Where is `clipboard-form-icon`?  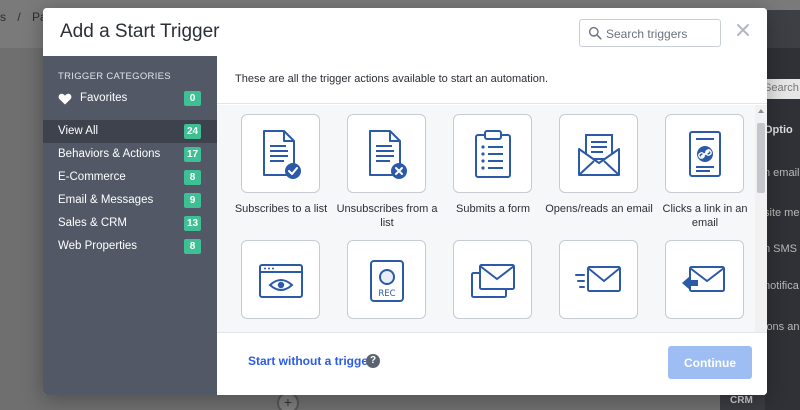 clipboard-form-icon is located at coordinates (493, 154).